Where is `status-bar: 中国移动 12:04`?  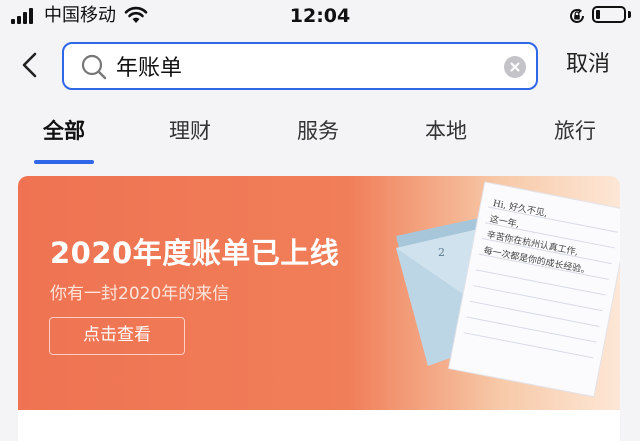
status-bar: 中国移动 12:04 is located at coordinates (320, 17).